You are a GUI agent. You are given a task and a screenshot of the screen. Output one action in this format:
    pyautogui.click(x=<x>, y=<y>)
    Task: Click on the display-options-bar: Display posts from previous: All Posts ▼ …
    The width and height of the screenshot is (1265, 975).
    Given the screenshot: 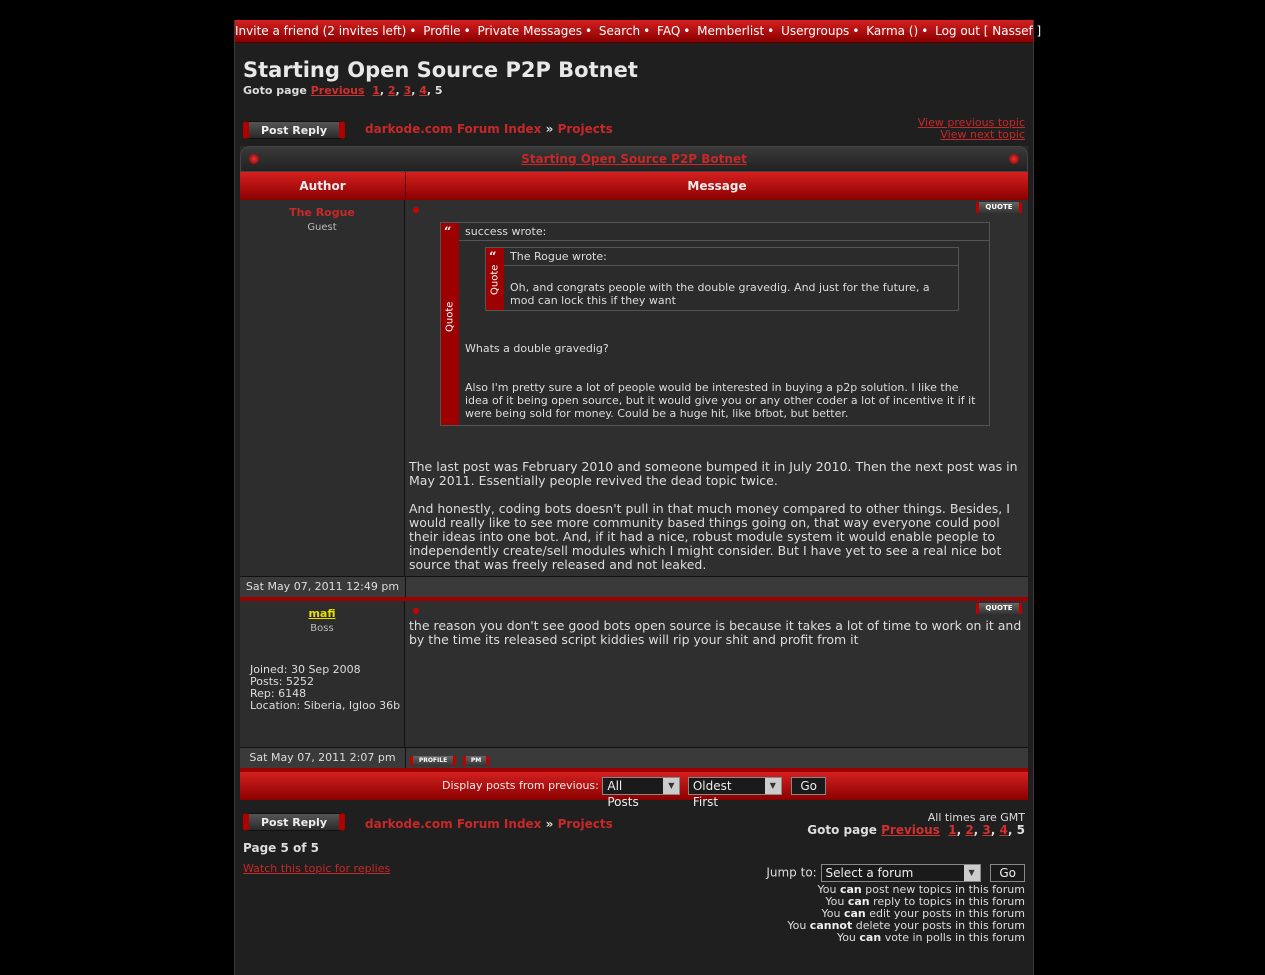 What is the action you would take?
    pyautogui.click(x=634, y=790)
    